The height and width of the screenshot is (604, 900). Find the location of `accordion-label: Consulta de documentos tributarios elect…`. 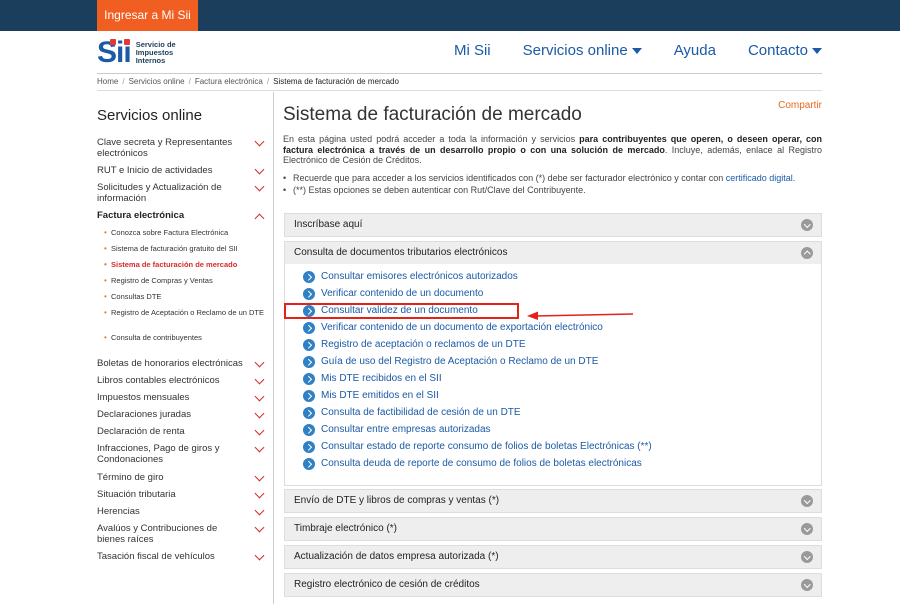

accordion-label: Consulta de documentos tributarios elect… is located at coordinates (401, 252).